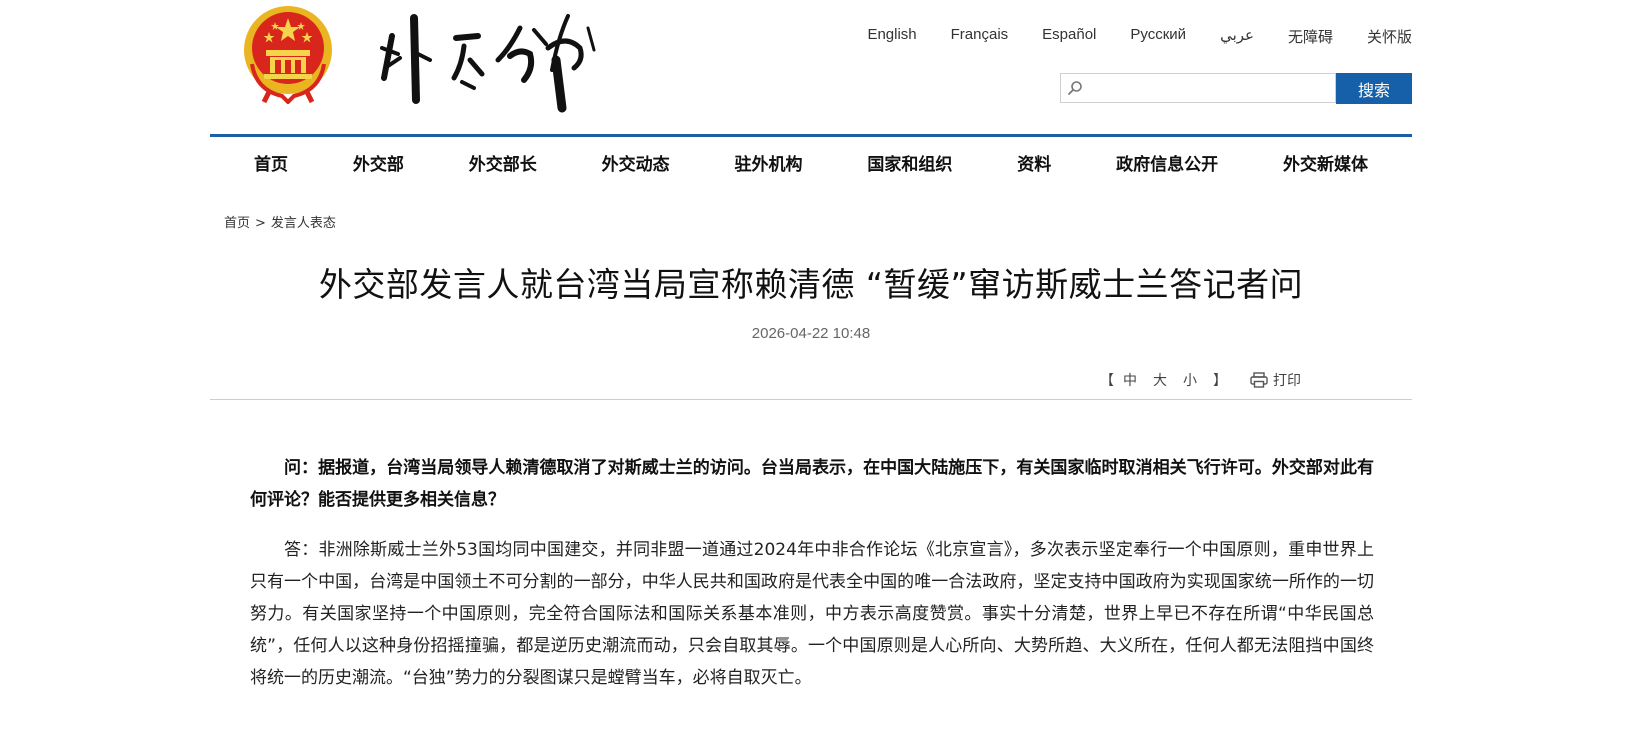 Image resolution: width=1648 pixels, height=730 pixels. Describe the element at coordinates (288, 54) in the screenshot. I see `national-emblem-logo` at that location.